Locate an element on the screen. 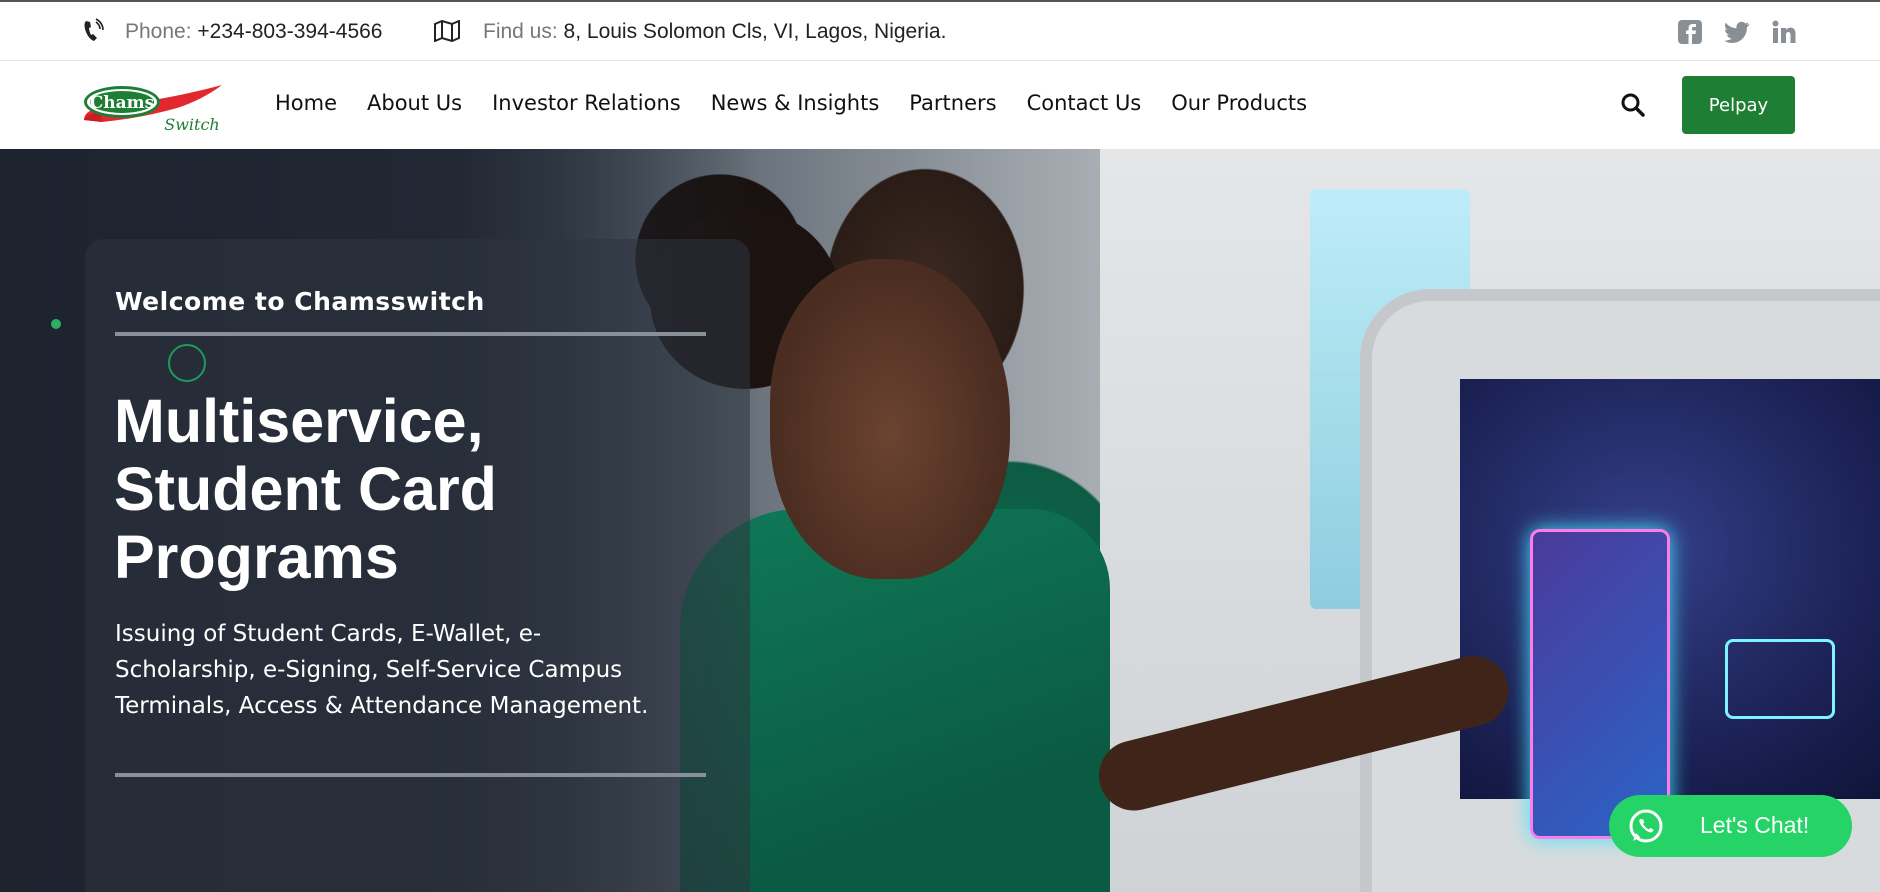 The image size is (1880, 892). hero-headline: Multiservice, Student Card Programs is located at coordinates (394, 489).